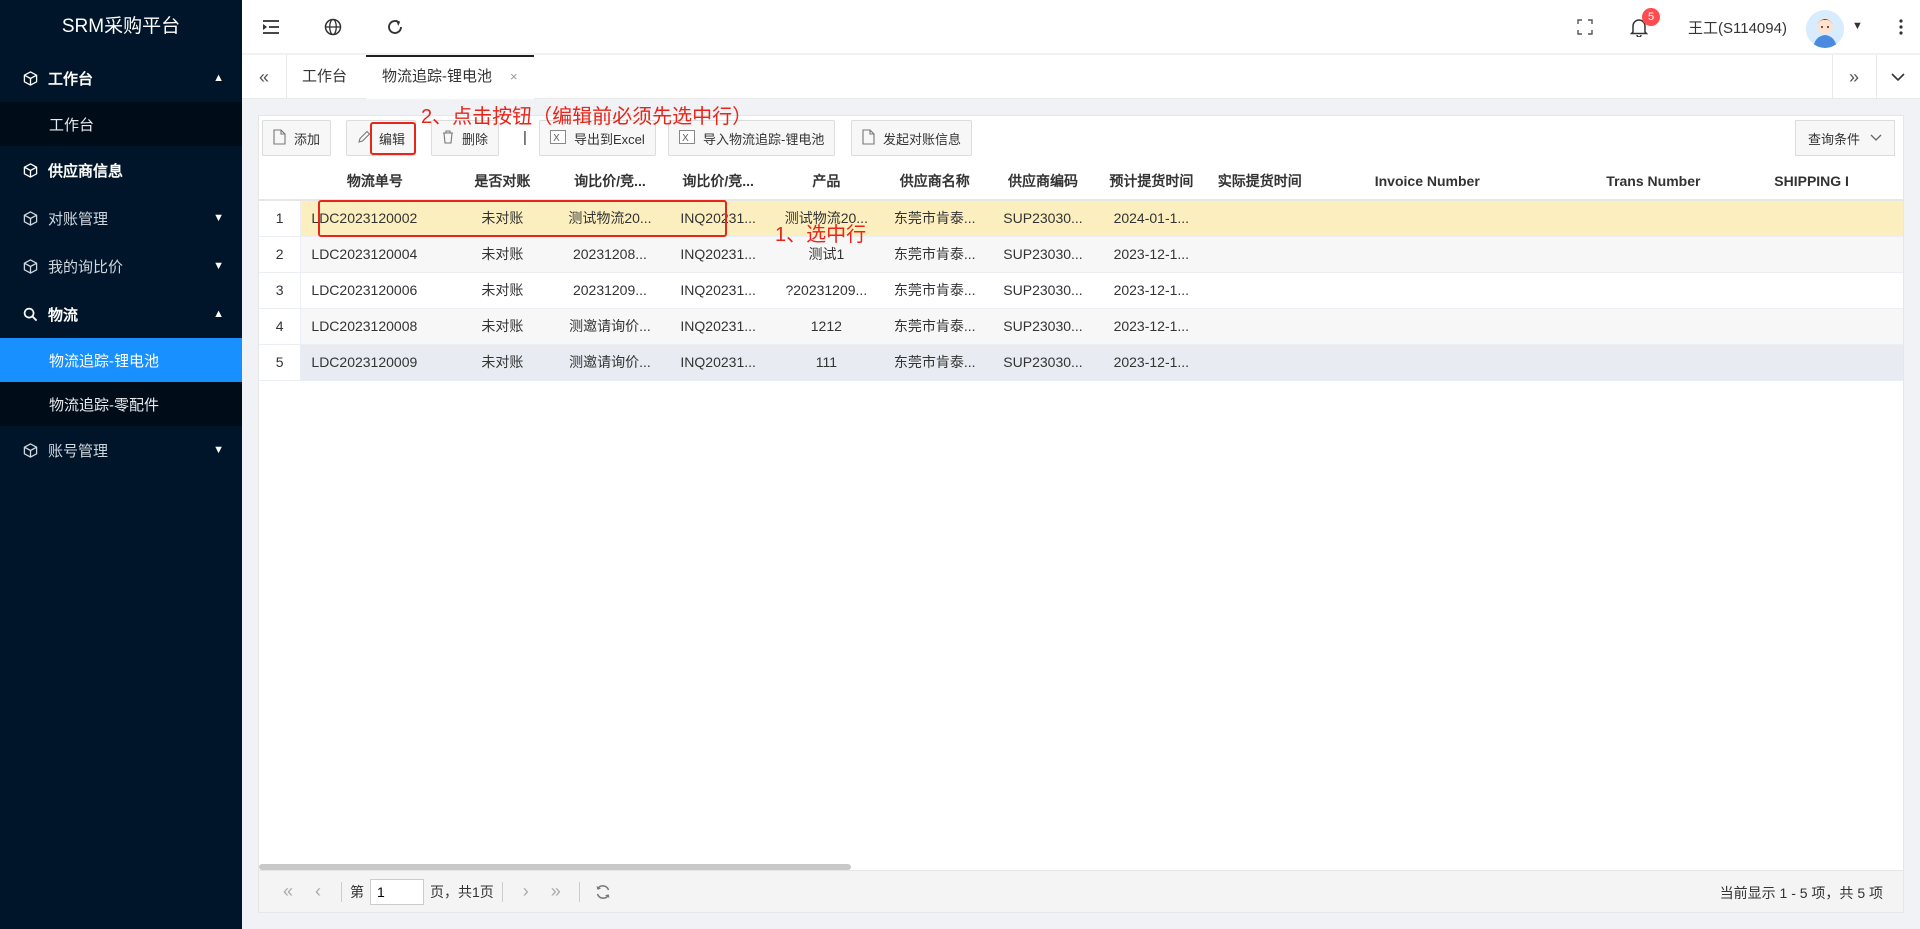 The height and width of the screenshot is (929, 1920). I want to click on pagination-summary: 当前显示 1 - 5 项，共 5 项, so click(1801, 893).